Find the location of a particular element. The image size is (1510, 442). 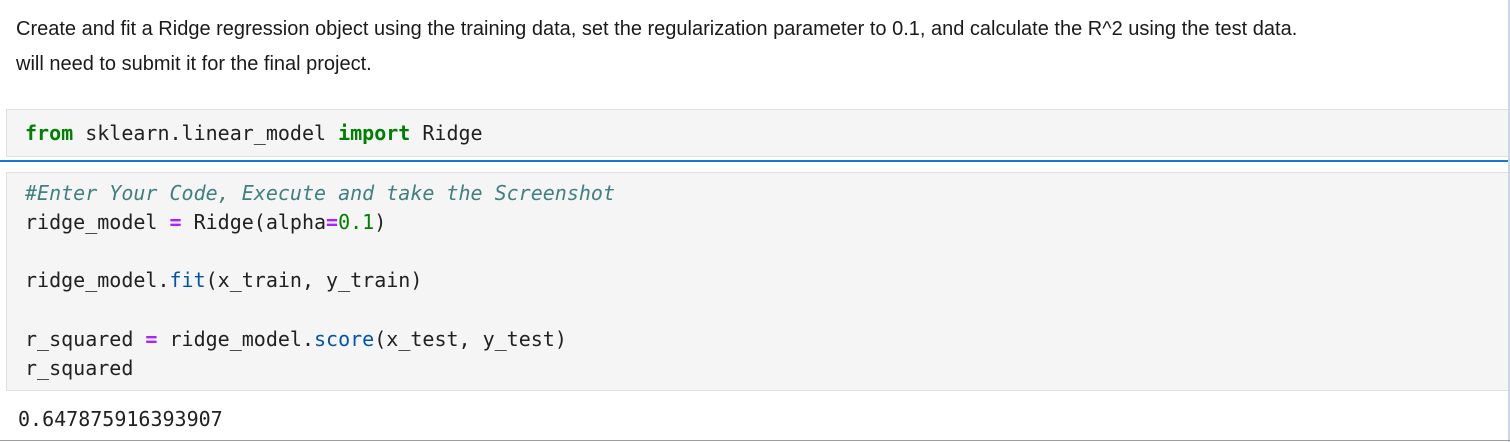

keyword-from: from is located at coordinates (49, 133).